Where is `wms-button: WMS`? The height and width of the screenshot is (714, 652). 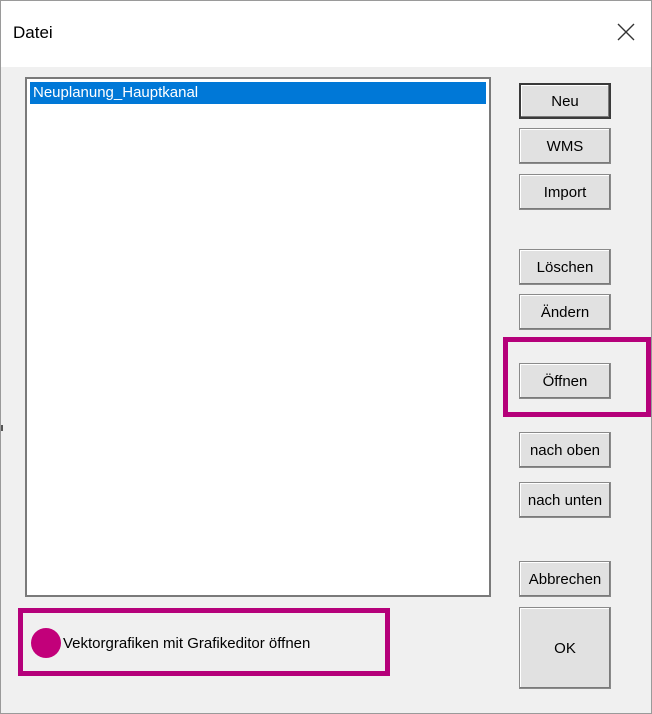
wms-button: WMS is located at coordinates (565, 146).